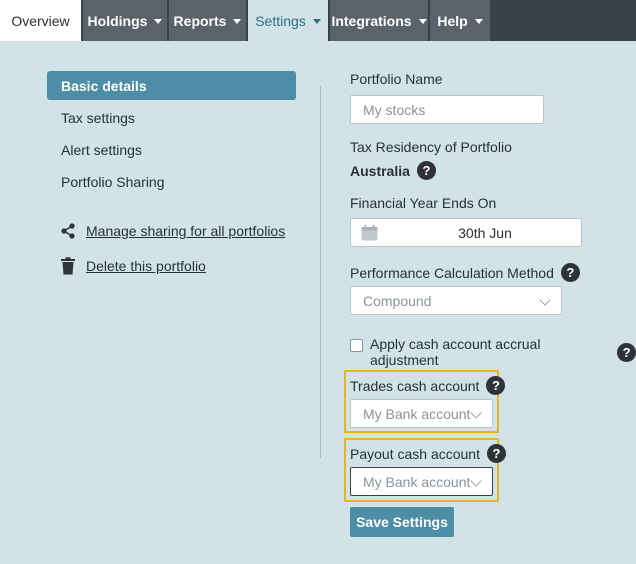 This screenshot has height=564, width=636. I want to click on sidebar-item-label: Portfolio Sharing, so click(113, 181).